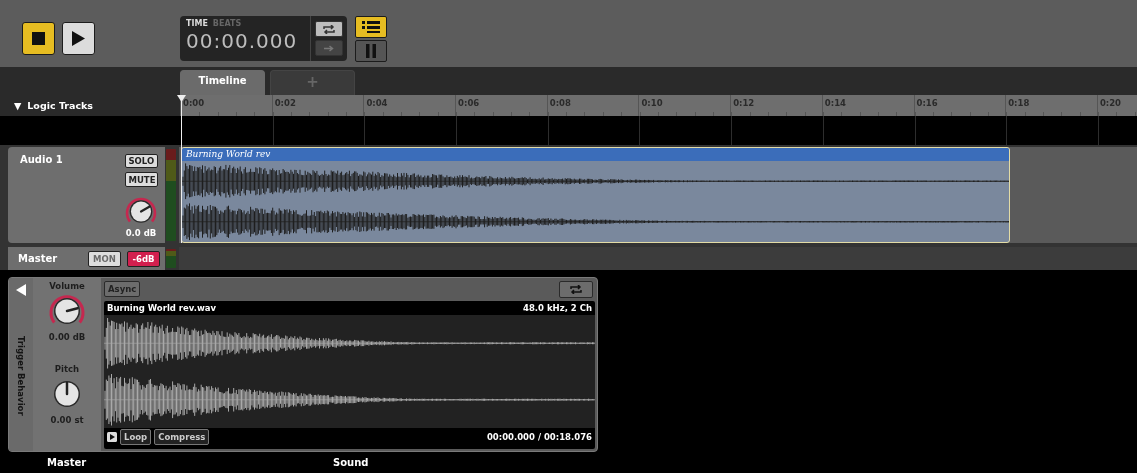  Describe the element at coordinates (42, 160) in the screenshot. I see `track-name: Audio 1` at that location.